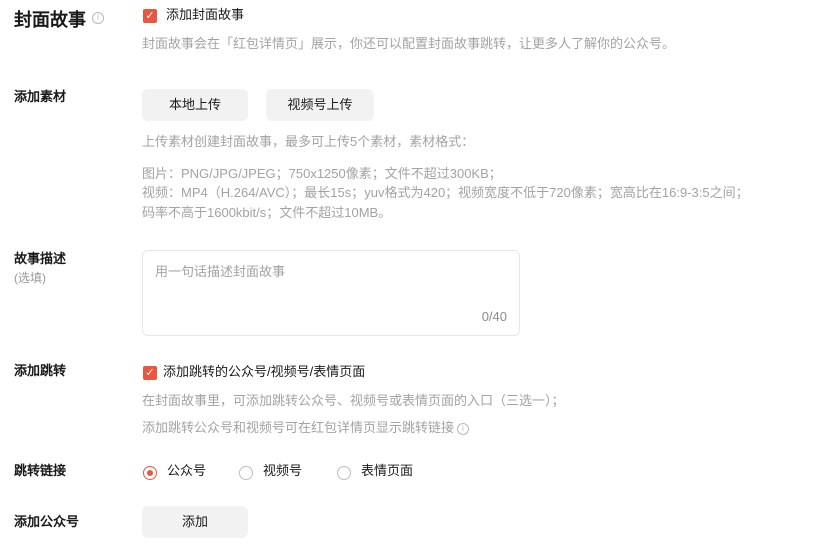  What do you see at coordinates (186, 471) in the screenshot?
I see `radio-official-account-label: 公众号` at bounding box center [186, 471].